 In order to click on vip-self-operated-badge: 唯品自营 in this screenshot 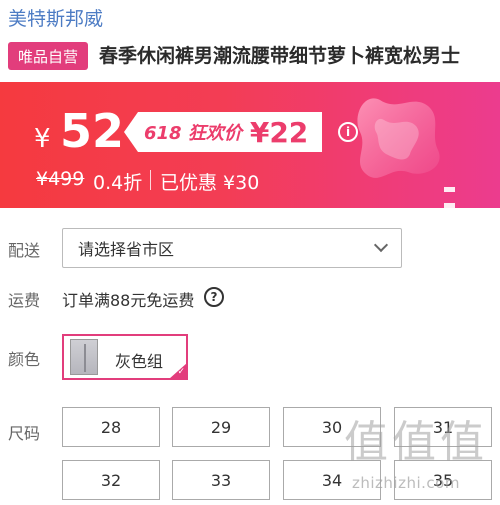, I will do `click(48, 56)`.